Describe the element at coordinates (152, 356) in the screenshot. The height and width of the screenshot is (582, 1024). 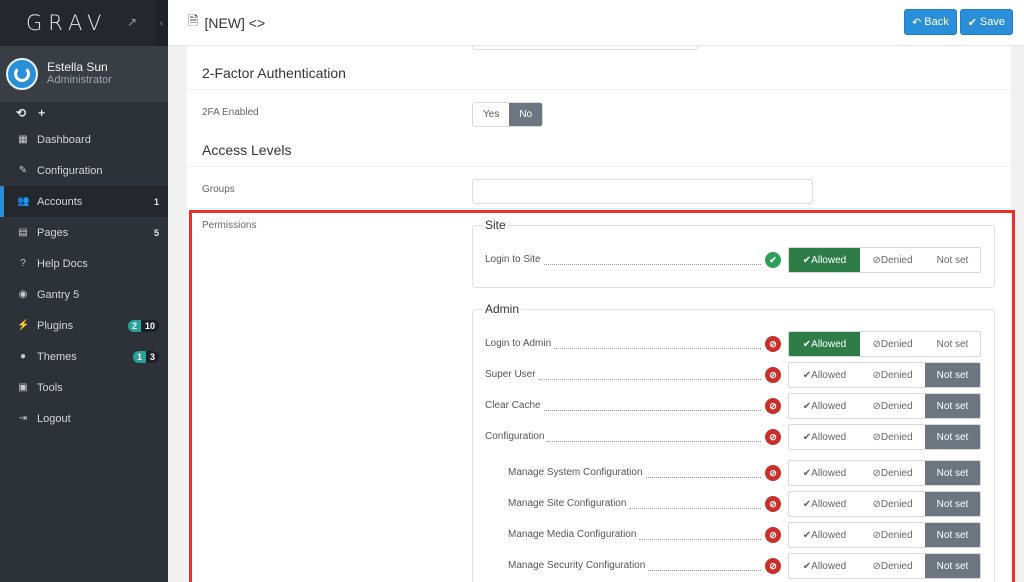
I see `total-badge: 3` at that location.